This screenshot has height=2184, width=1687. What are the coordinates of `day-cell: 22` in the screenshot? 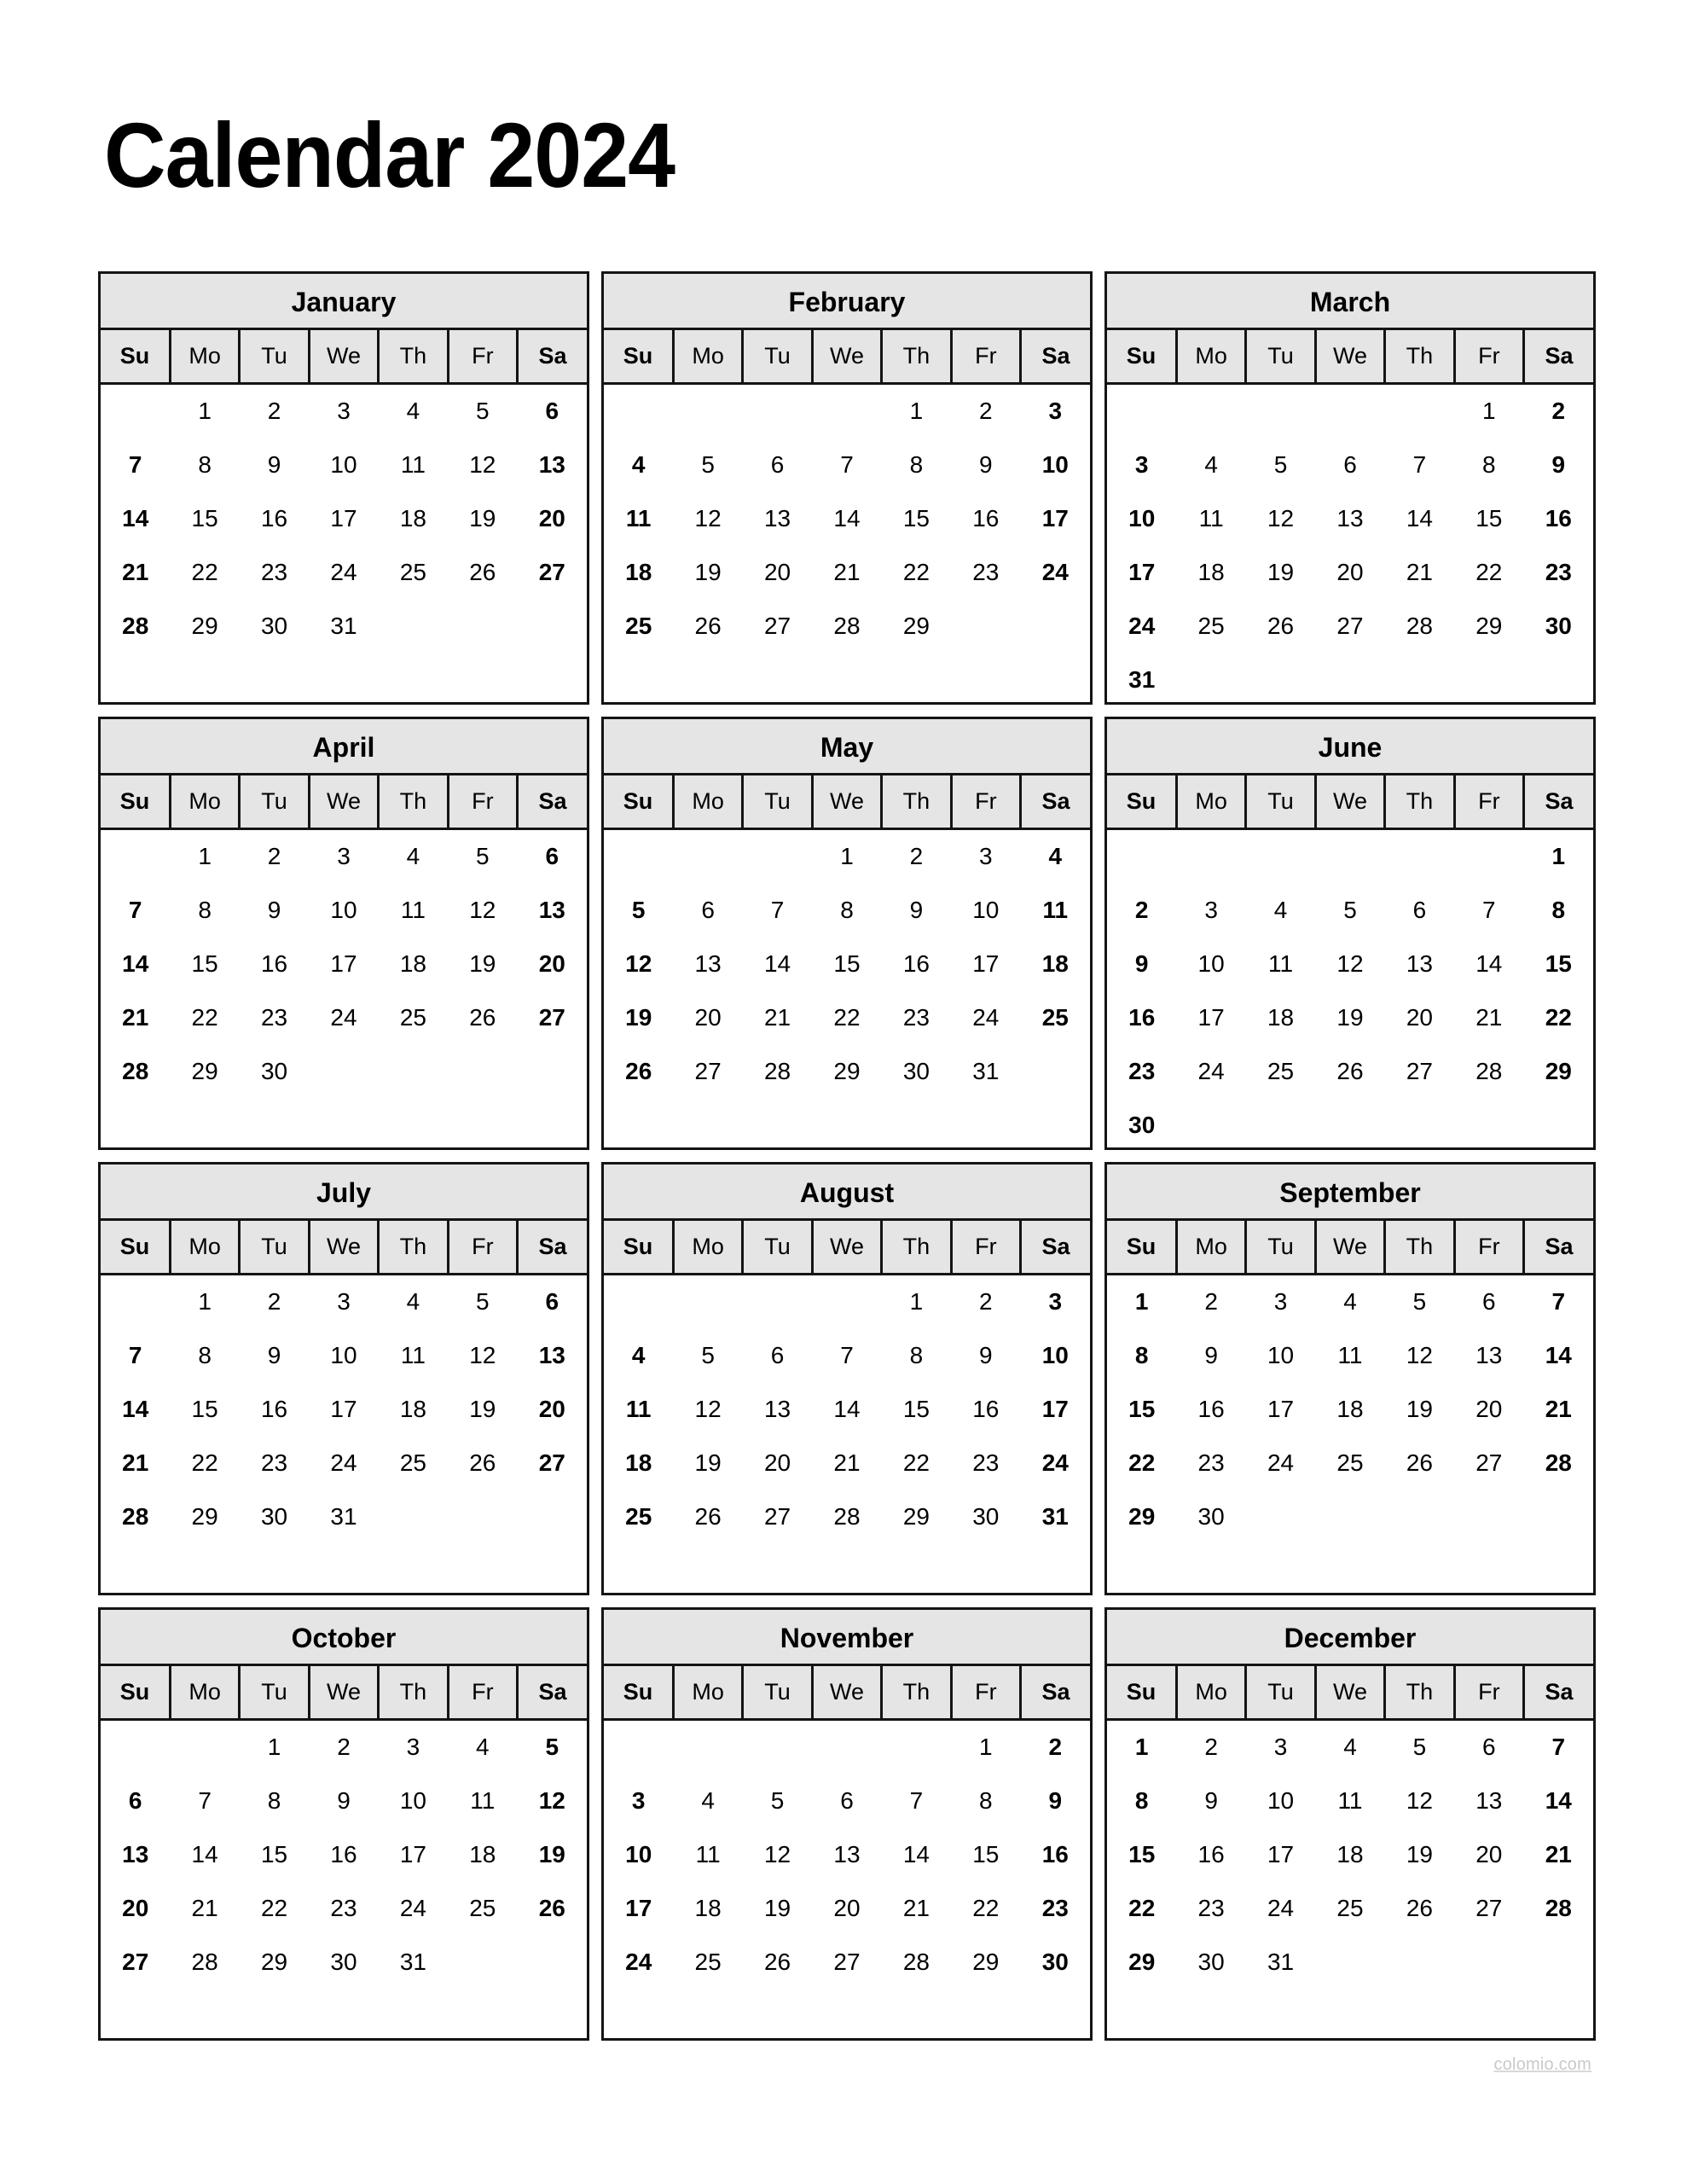 It's located at (205, 1464).